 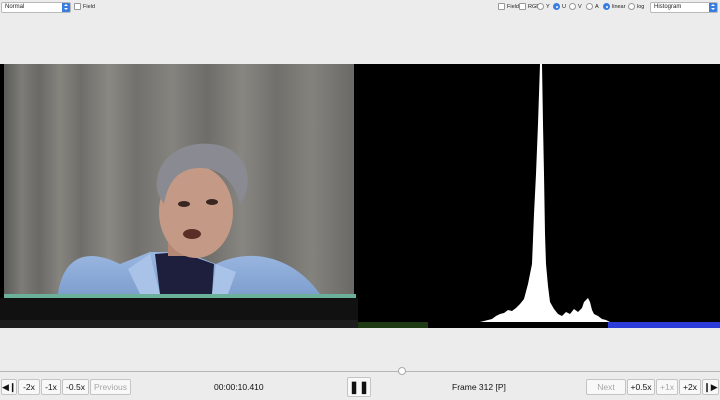 I want to click on field-checkbox-left: Field, so click(x=84, y=6).